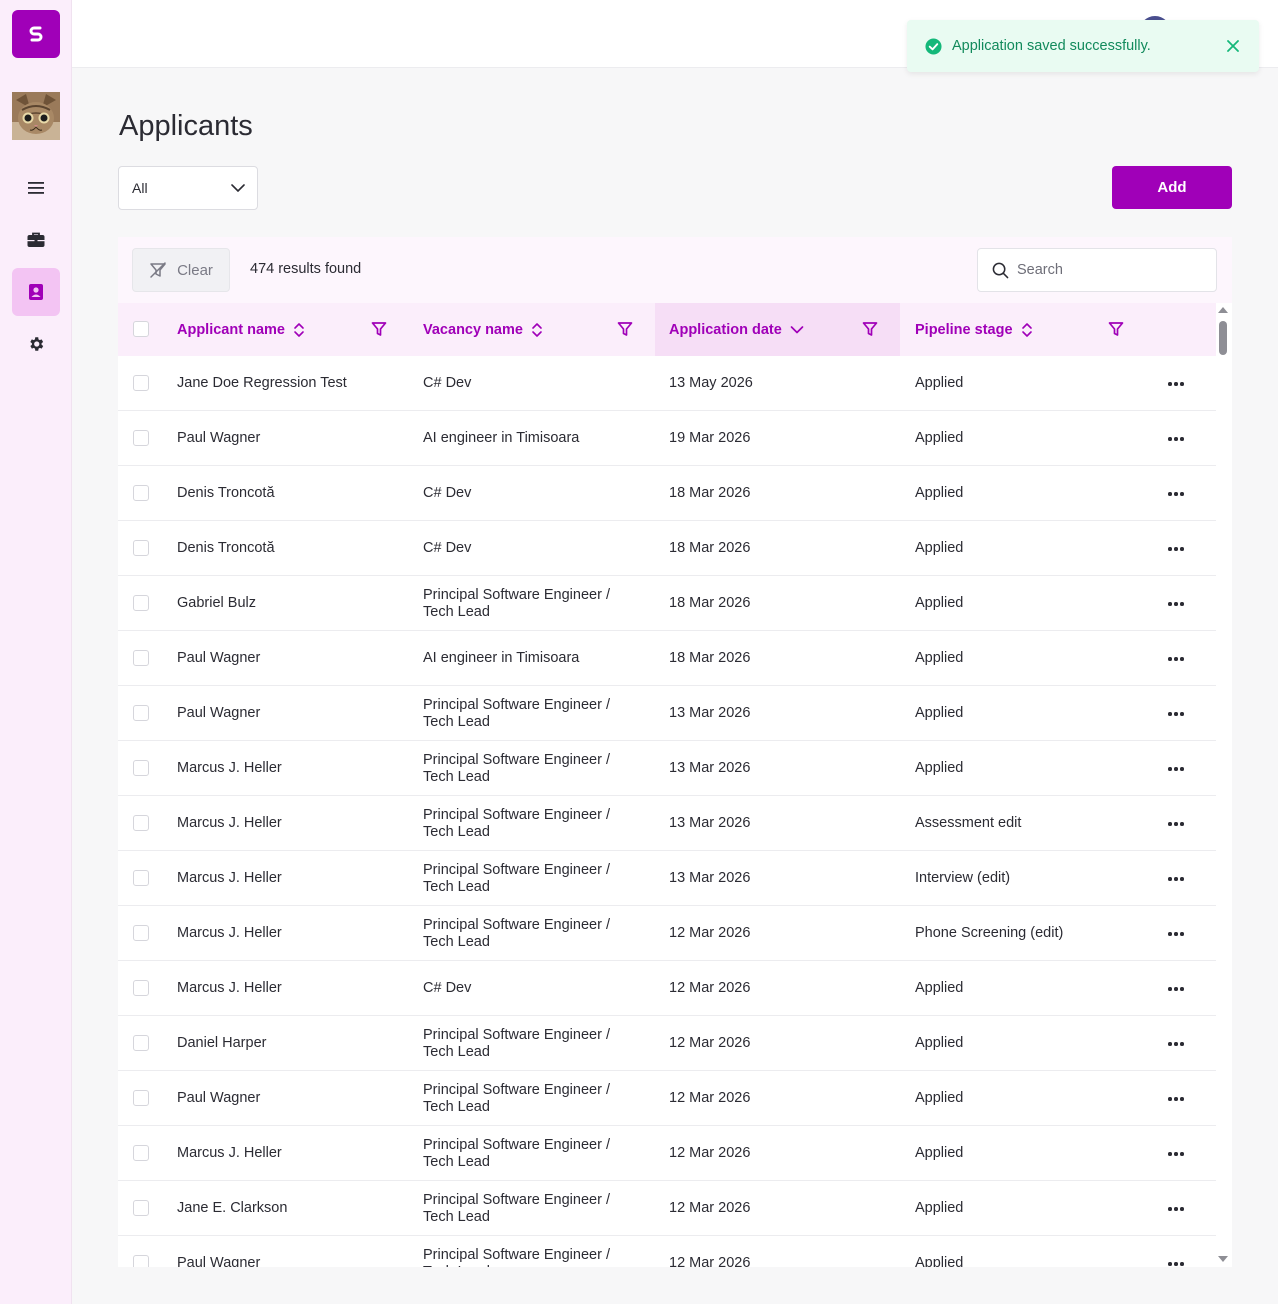 The height and width of the screenshot is (1304, 1278). I want to click on nav-applicants, so click(36, 292).